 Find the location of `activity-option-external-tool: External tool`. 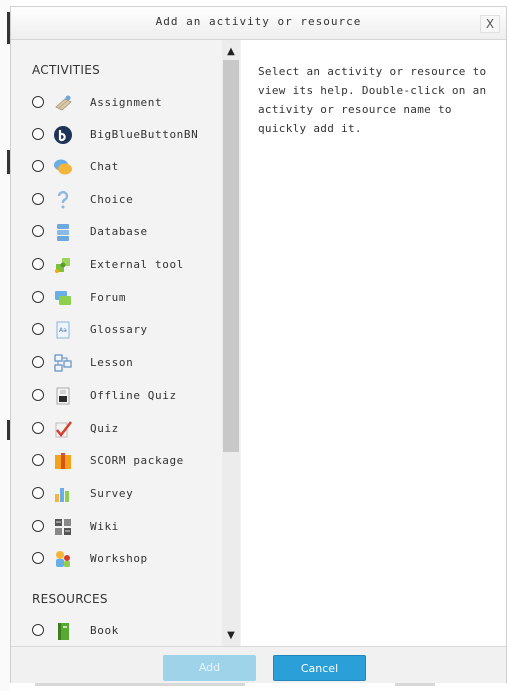

activity-option-external-tool: External tool is located at coordinates (116, 265).